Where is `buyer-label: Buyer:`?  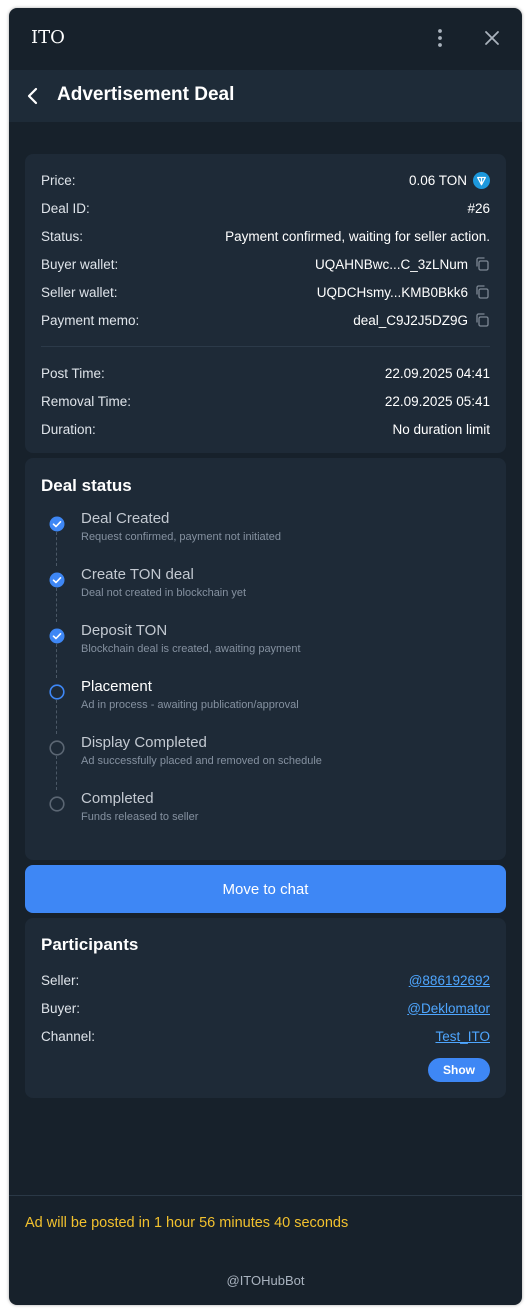
buyer-label: Buyer: is located at coordinates (61, 1008).